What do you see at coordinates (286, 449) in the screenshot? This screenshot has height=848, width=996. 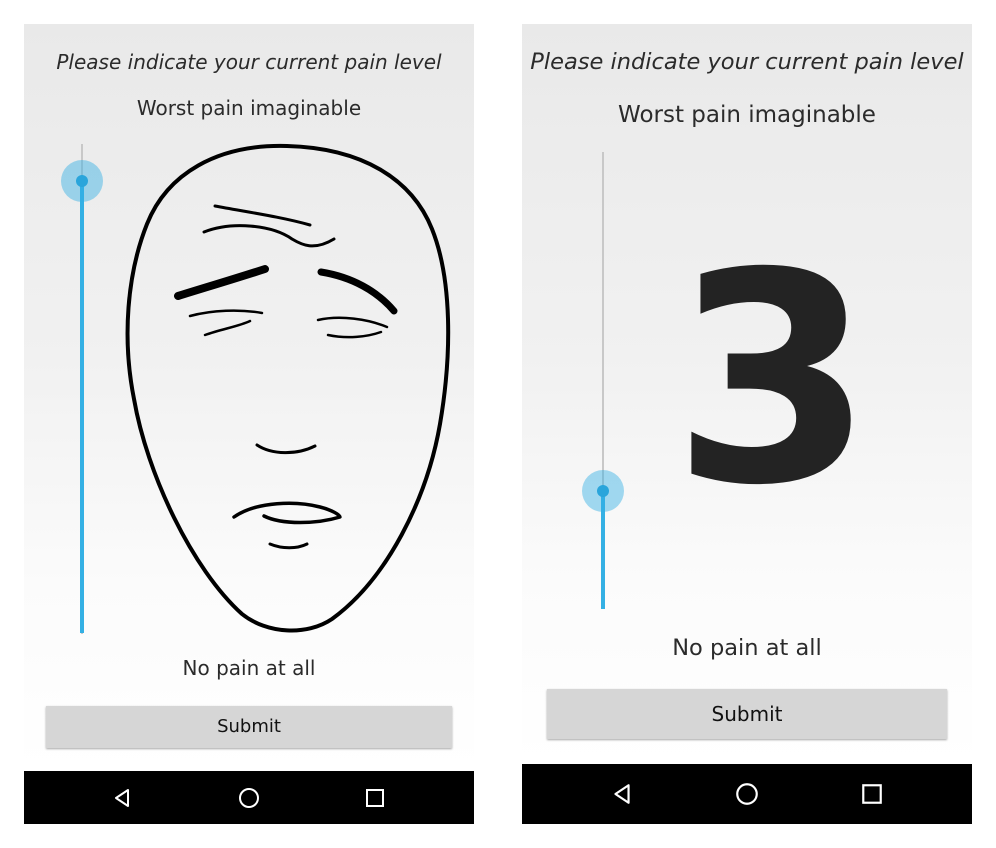 I see `nose` at bounding box center [286, 449].